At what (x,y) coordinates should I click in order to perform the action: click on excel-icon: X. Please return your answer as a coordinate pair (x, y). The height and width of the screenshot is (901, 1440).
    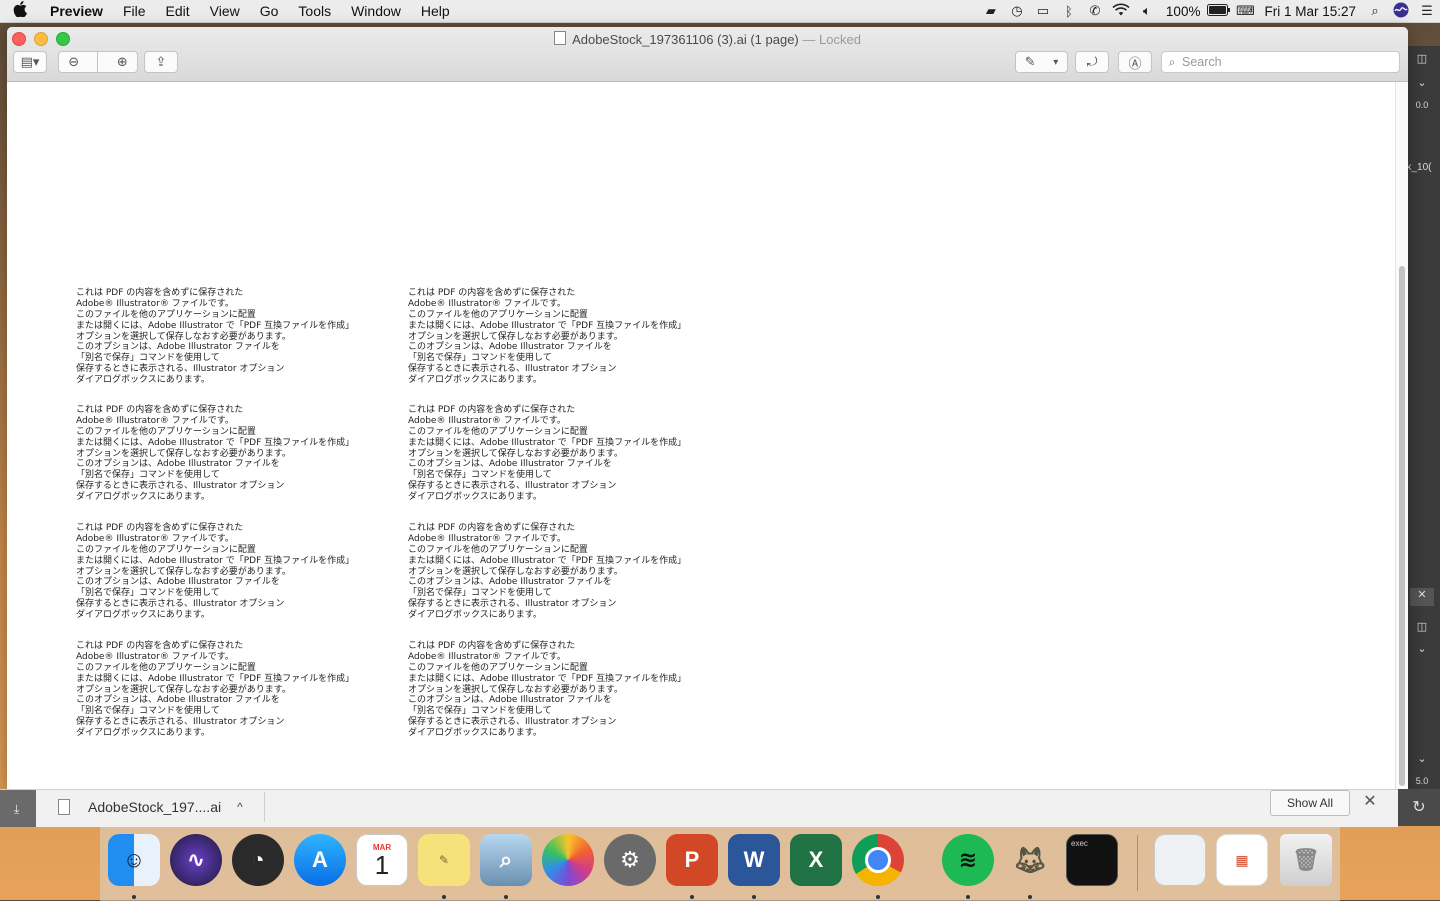
    Looking at the image, I should click on (816, 860).